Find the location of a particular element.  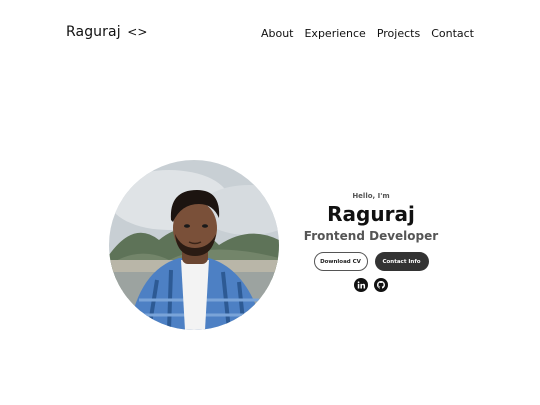

nav-link-about: About is located at coordinates (277, 33).